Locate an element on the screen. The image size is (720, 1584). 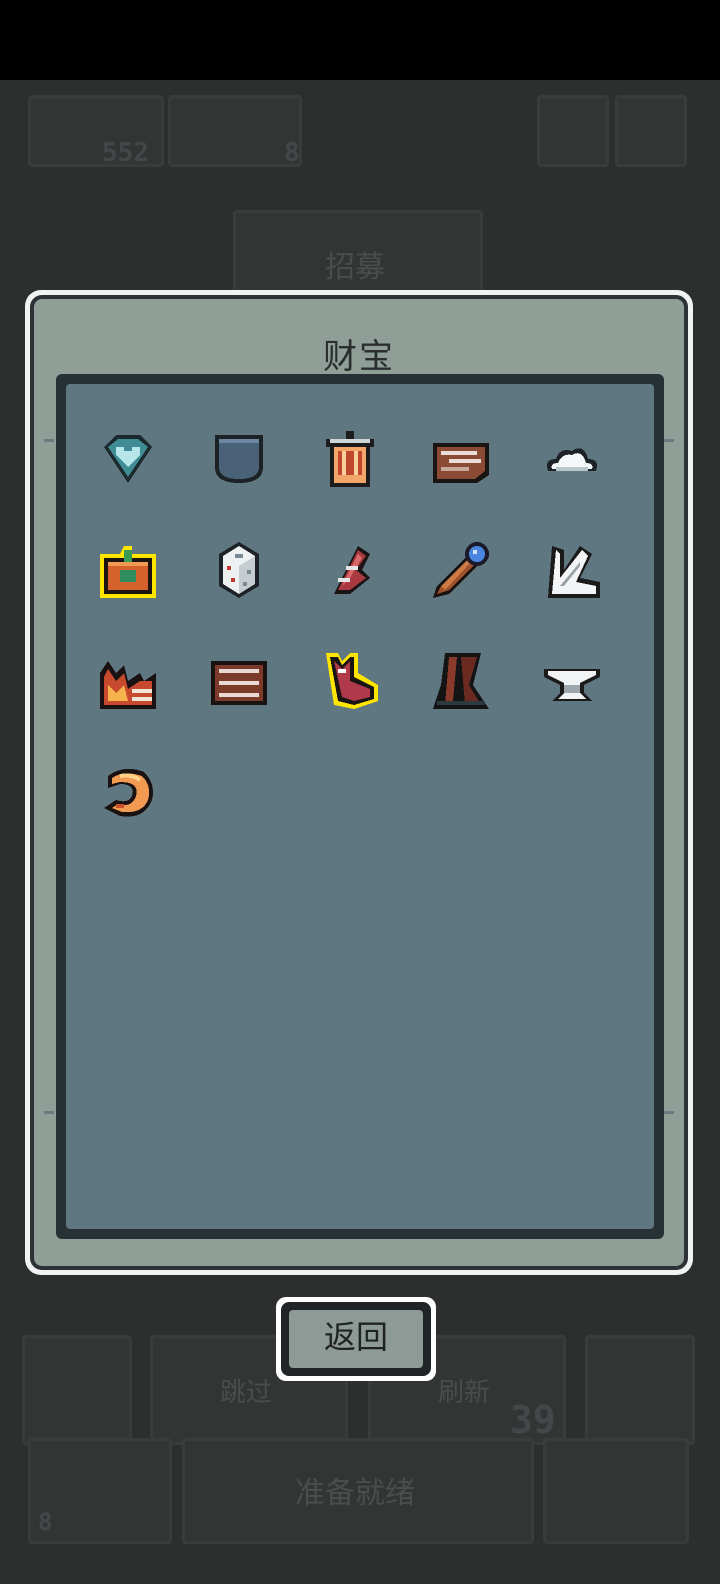
bg-sell-count: 8 is located at coordinates (45, 1522).